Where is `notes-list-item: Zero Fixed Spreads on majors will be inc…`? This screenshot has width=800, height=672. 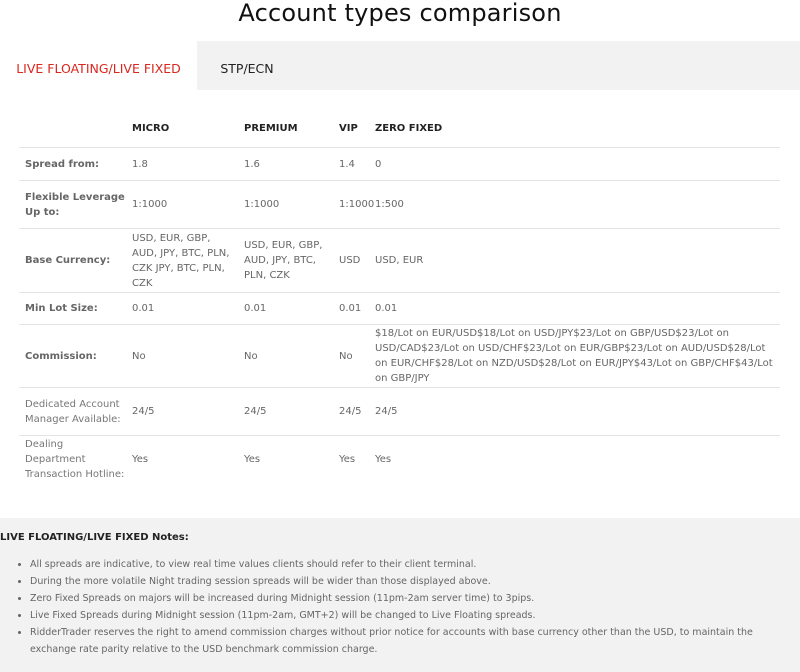
notes-list-item: Zero Fixed Spreads on majors will be inc… is located at coordinates (415, 598).